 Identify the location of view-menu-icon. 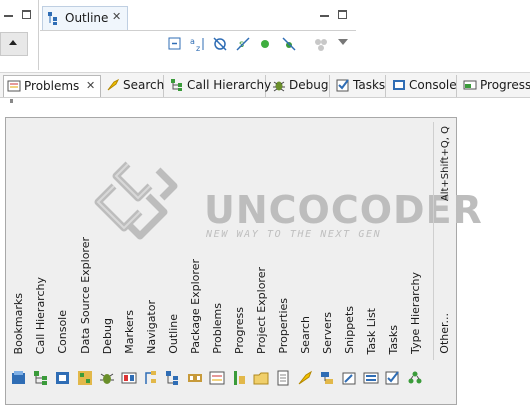
(343, 42).